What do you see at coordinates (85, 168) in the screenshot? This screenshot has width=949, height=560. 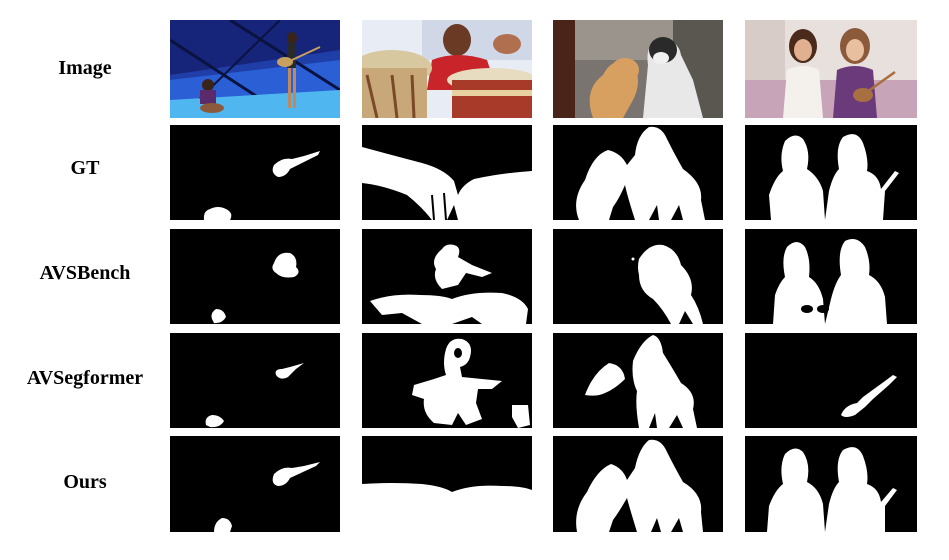 I see `row-label-gt: GT` at bounding box center [85, 168].